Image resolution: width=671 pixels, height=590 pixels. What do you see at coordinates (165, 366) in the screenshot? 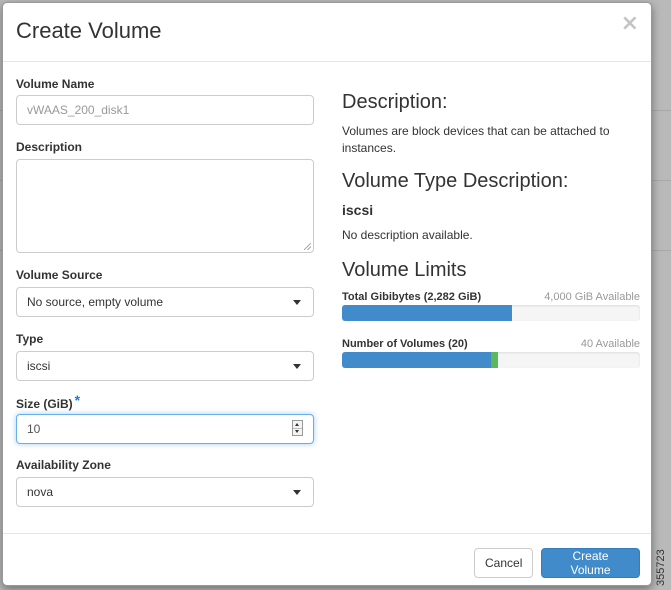
I see `type-select: iscsi` at bounding box center [165, 366].